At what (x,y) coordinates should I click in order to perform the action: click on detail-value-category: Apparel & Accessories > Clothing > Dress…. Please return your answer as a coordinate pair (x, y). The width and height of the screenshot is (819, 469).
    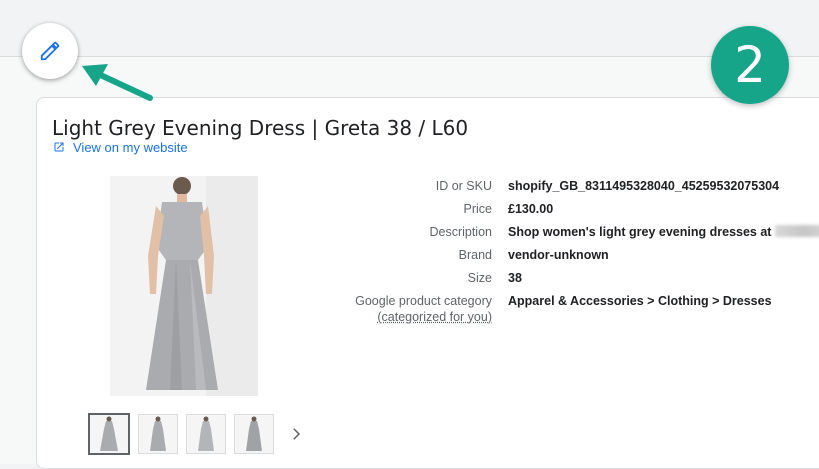
    Looking at the image, I should click on (640, 301).